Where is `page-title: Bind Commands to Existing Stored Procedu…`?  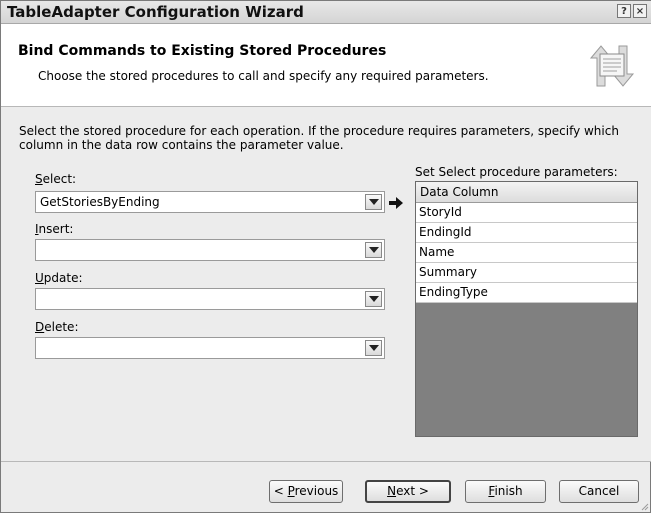 page-title: Bind Commands to Existing Stored Procedu… is located at coordinates (202, 51).